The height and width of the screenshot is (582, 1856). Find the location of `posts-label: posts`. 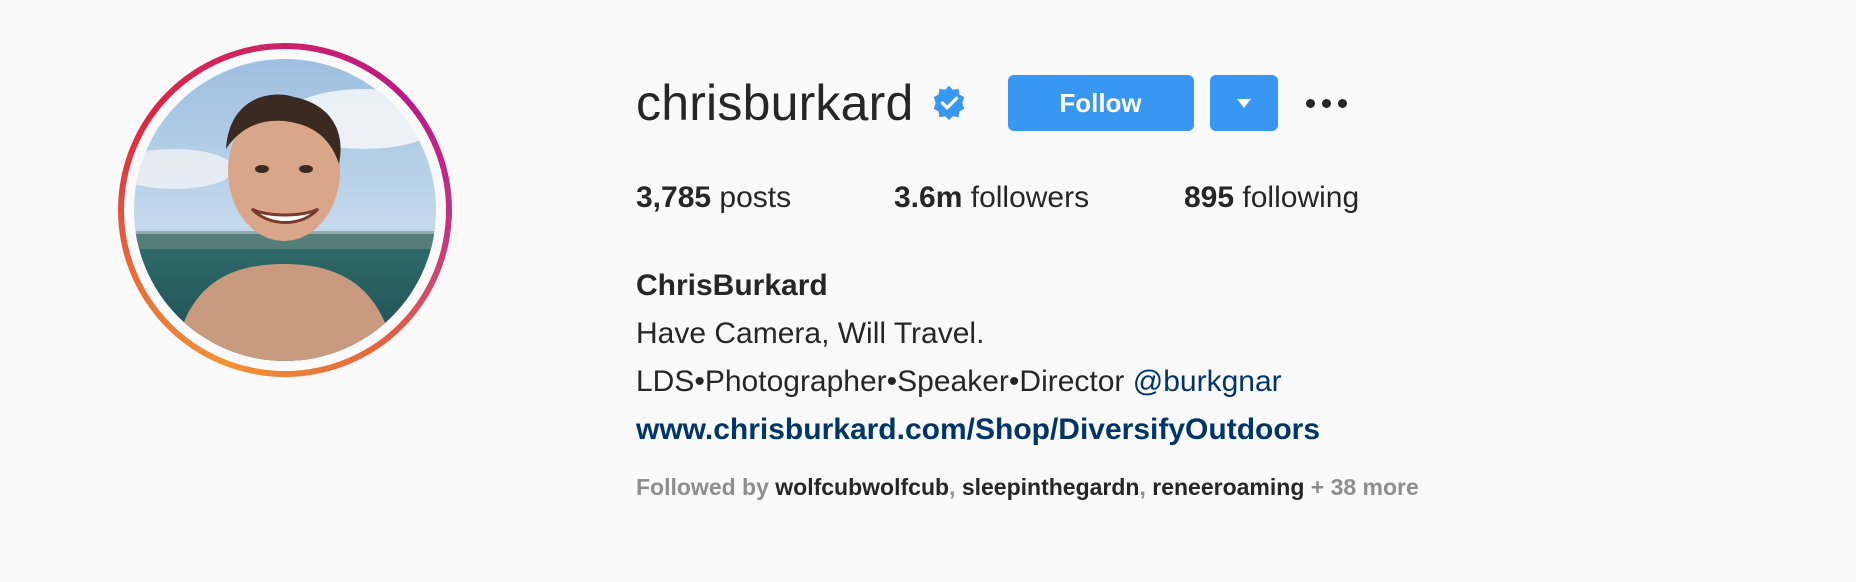

posts-label: posts is located at coordinates (755, 197).